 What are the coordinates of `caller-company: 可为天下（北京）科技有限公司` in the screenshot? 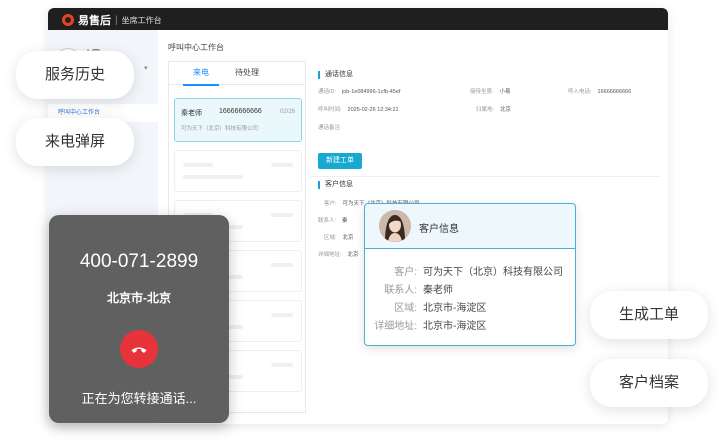 It's located at (220, 129).